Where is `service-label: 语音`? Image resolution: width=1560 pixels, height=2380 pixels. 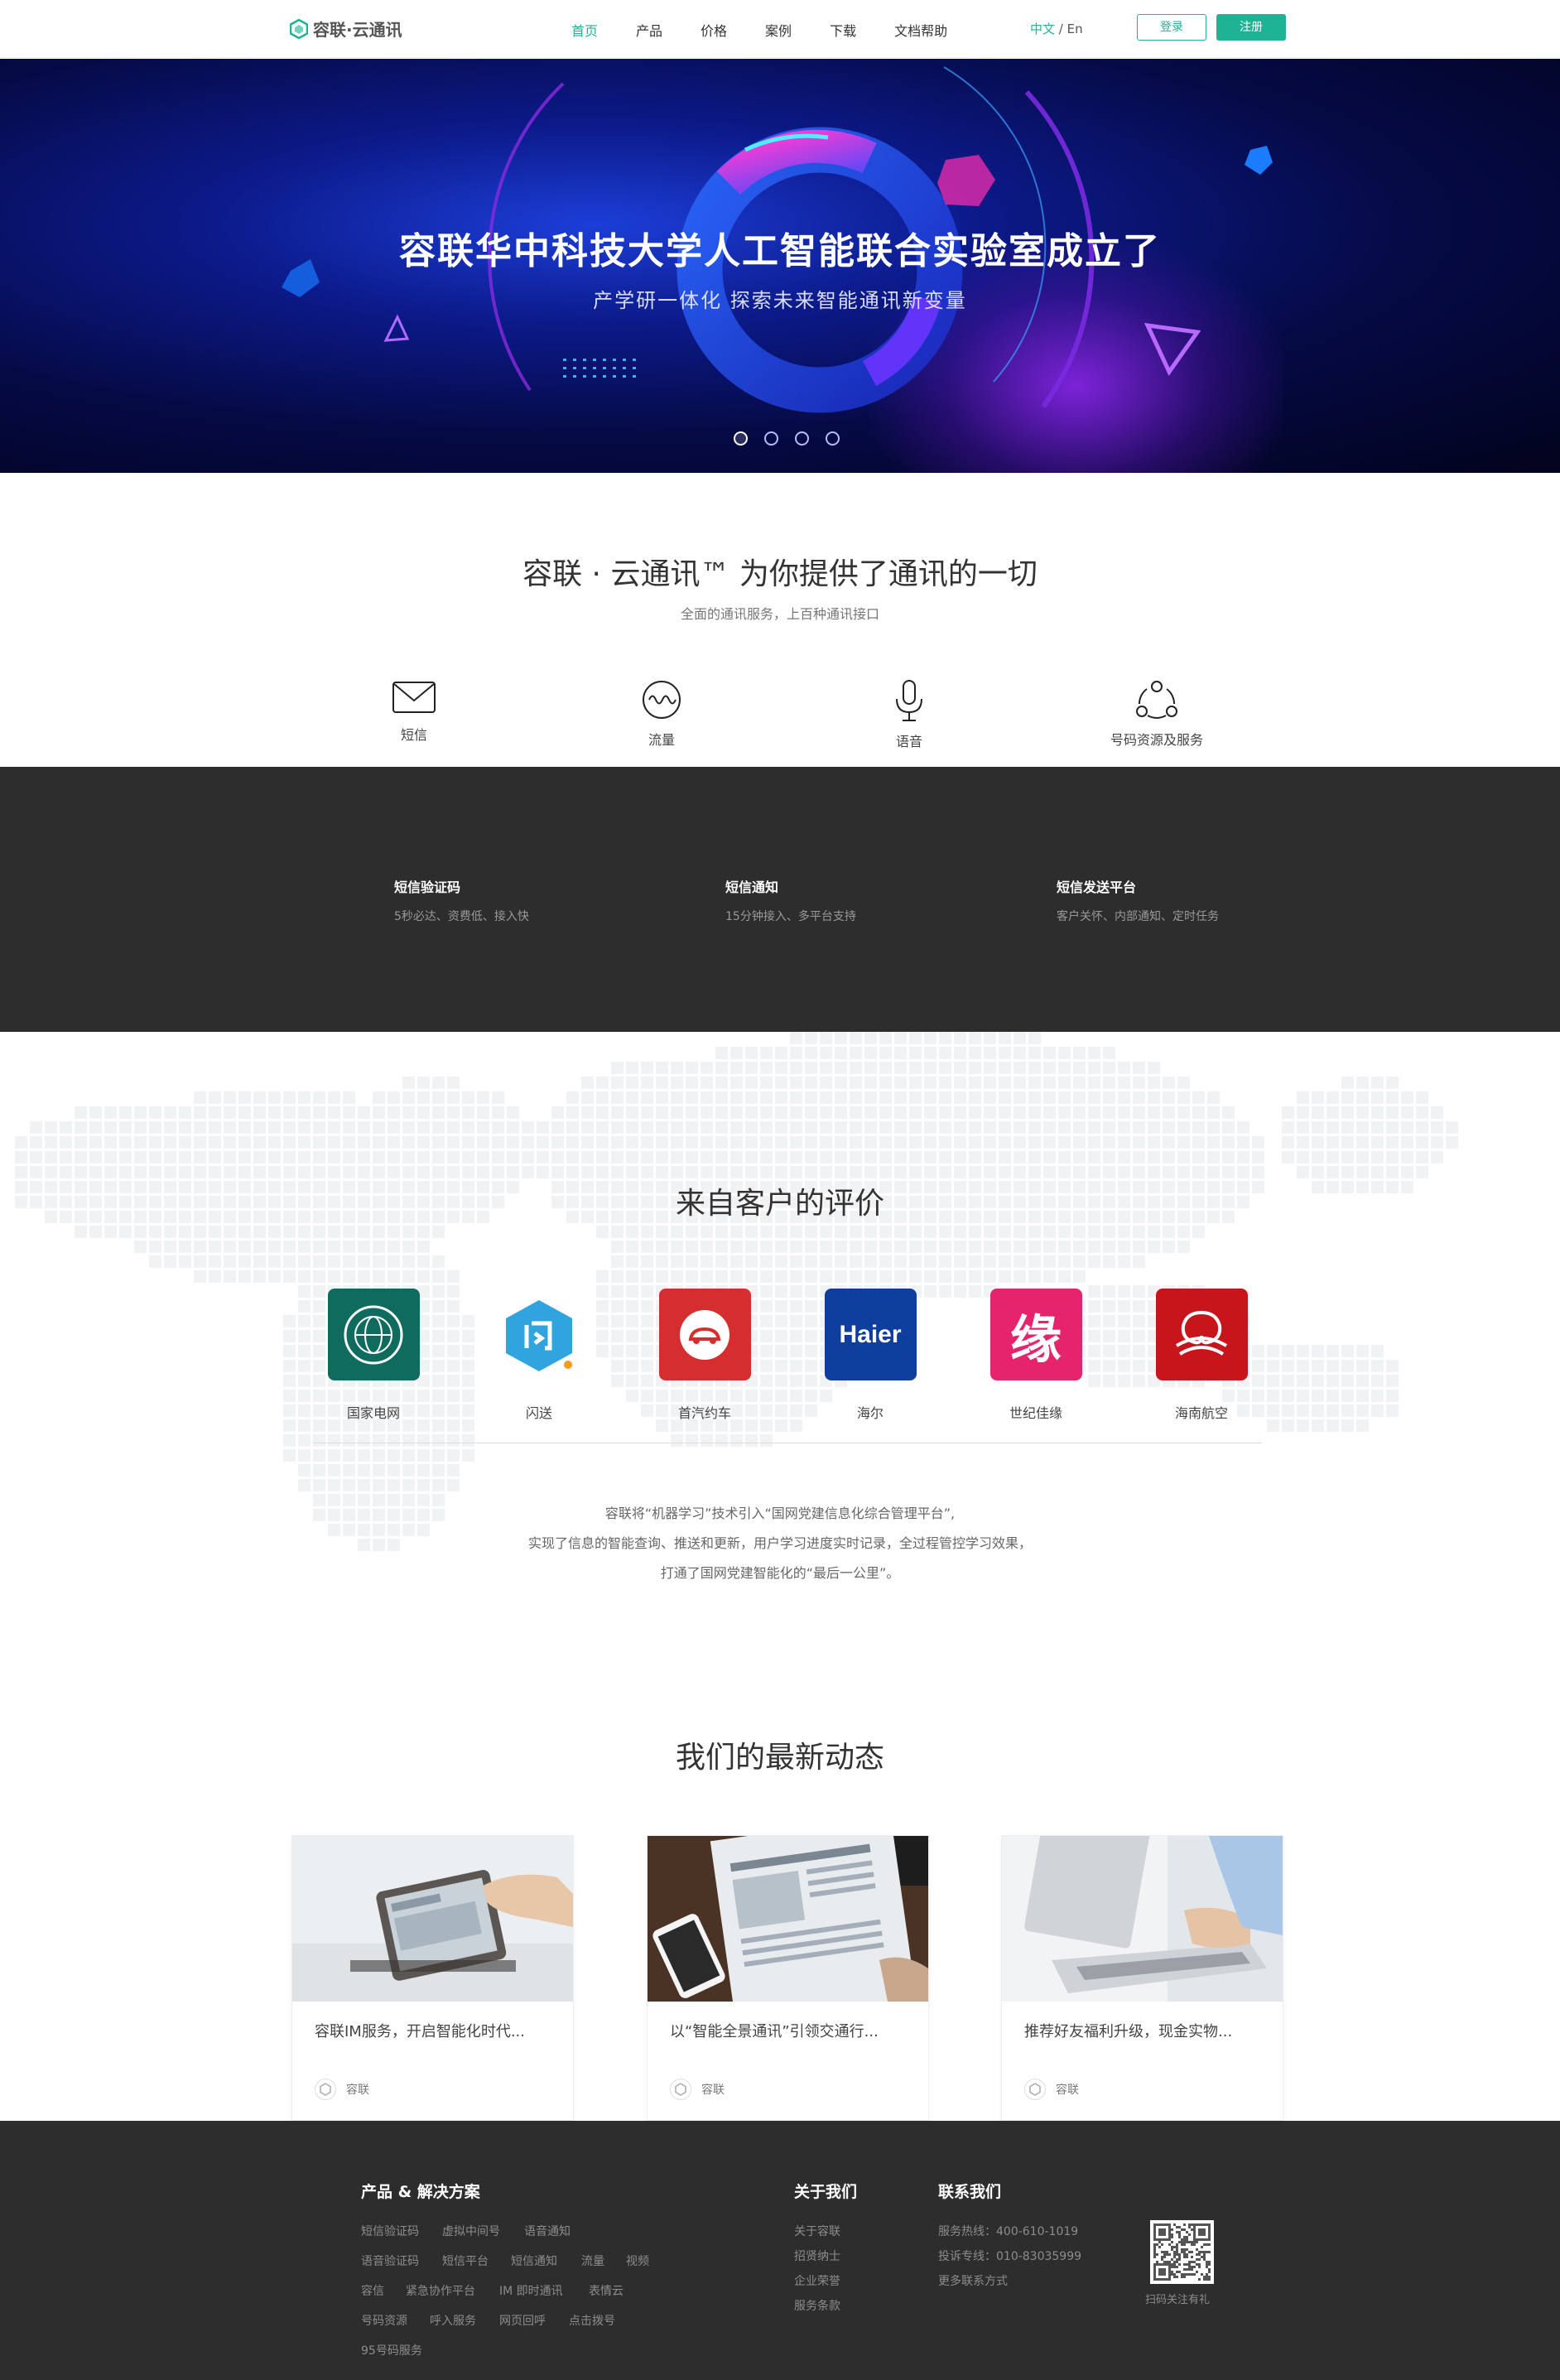 service-label: 语音 is located at coordinates (908, 741).